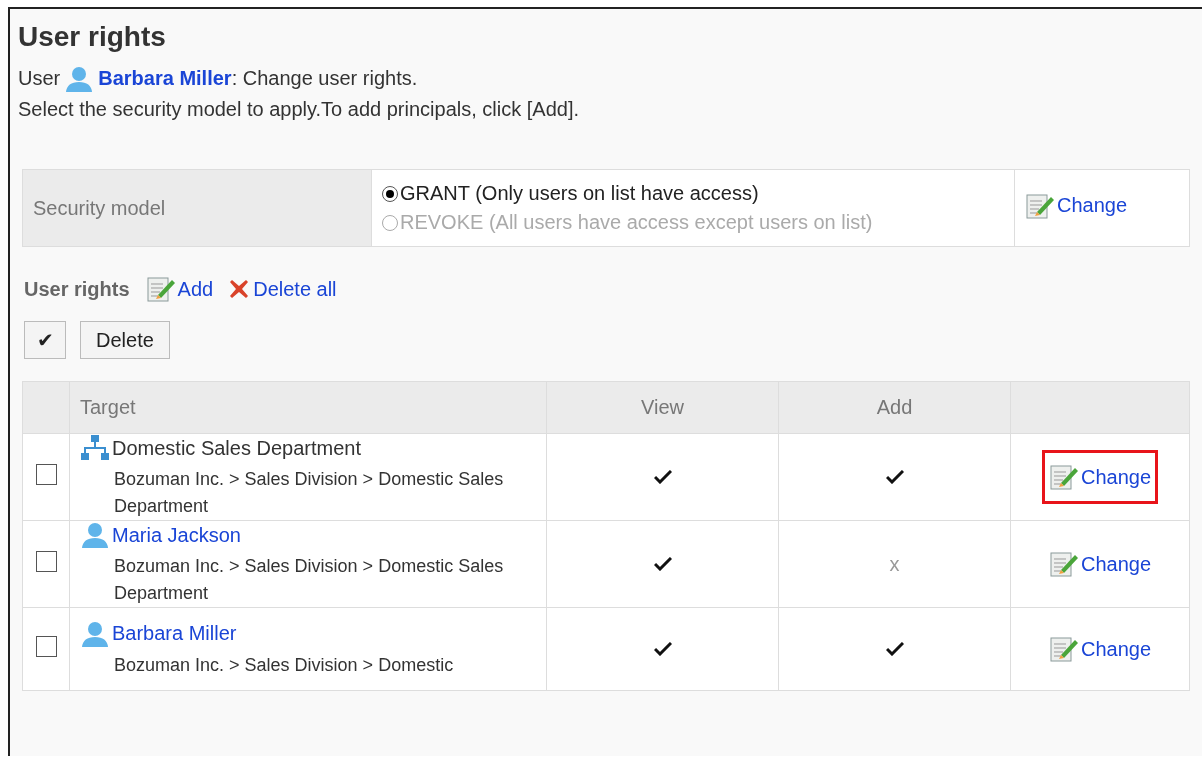 Image resolution: width=1202 pixels, height=758 pixels. Describe the element at coordinates (282, 289) in the screenshot. I see `delete-all-link: Delete all` at that location.